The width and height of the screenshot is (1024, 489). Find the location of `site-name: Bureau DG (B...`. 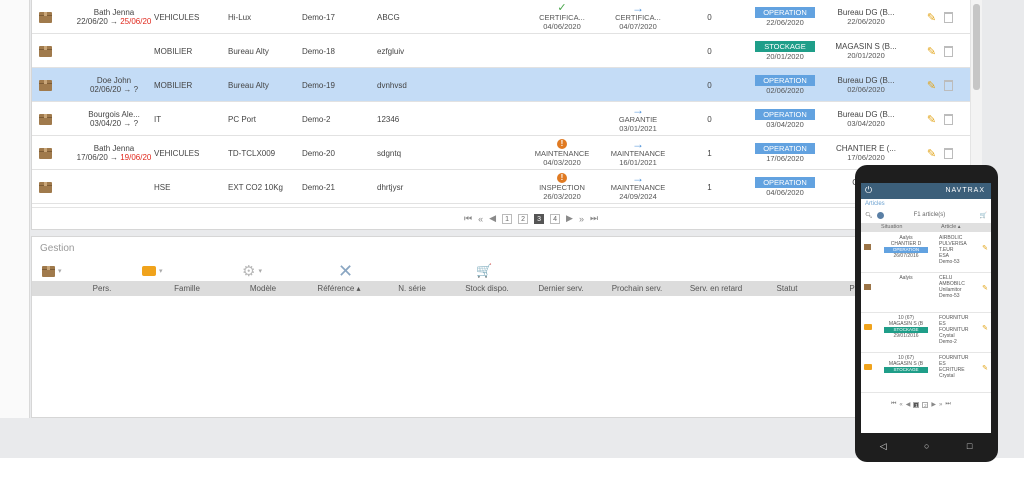

site-name: Bureau DG (B... is located at coordinates (866, 114).